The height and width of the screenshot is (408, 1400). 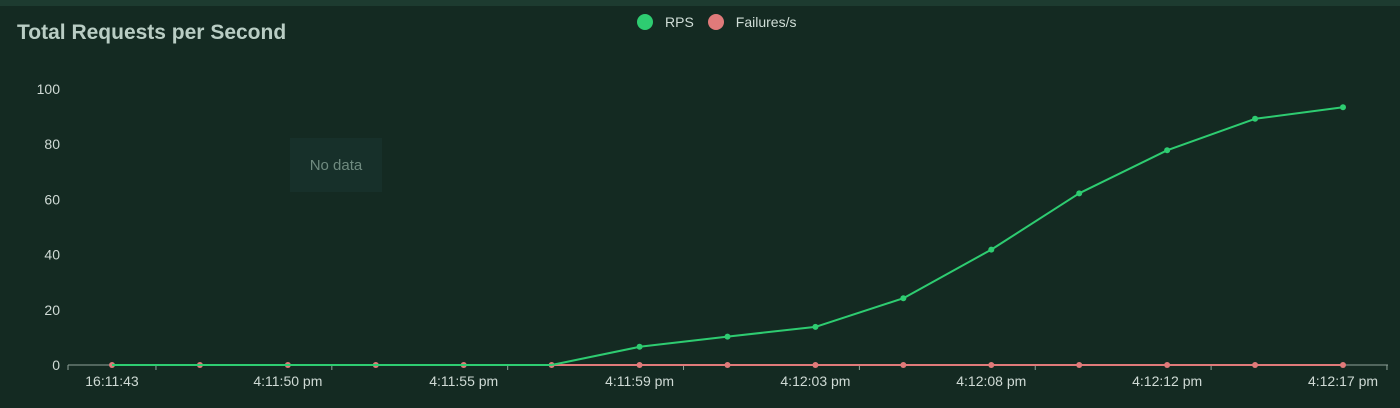 I want to click on x-tick-label: 4:12:03 pm, so click(x=815, y=381).